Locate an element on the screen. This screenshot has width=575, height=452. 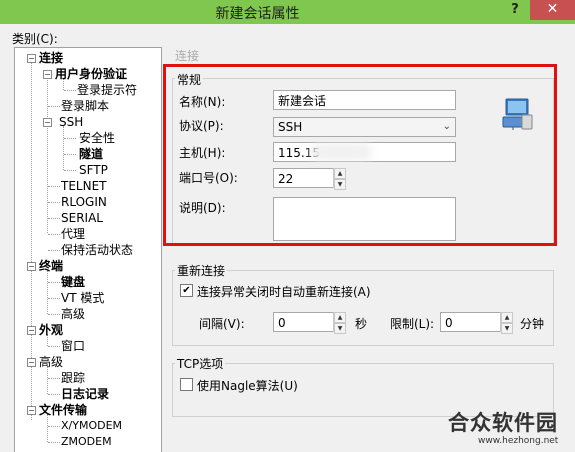
minutes-unit: 分钟 is located at coordinates (532, 324).